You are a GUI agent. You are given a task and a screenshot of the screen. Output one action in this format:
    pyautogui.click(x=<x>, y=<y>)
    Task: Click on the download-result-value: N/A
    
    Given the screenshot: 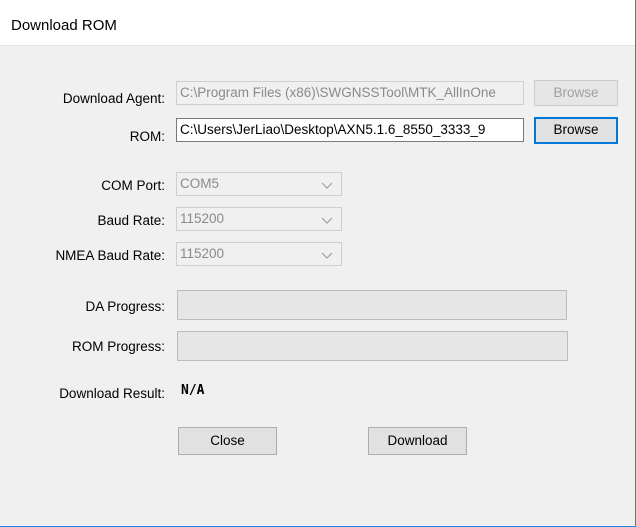 What is the action you would take?
    pyautogui.click(x=193, y=390)
    